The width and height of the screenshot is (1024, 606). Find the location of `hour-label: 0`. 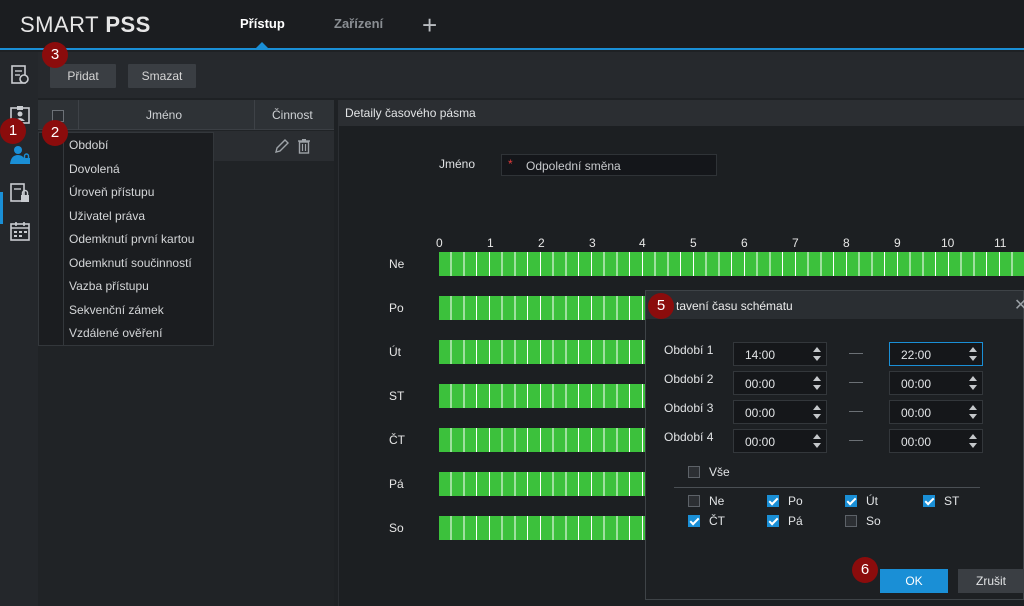

hour-label: 0 is located at coordinates (439, 243).